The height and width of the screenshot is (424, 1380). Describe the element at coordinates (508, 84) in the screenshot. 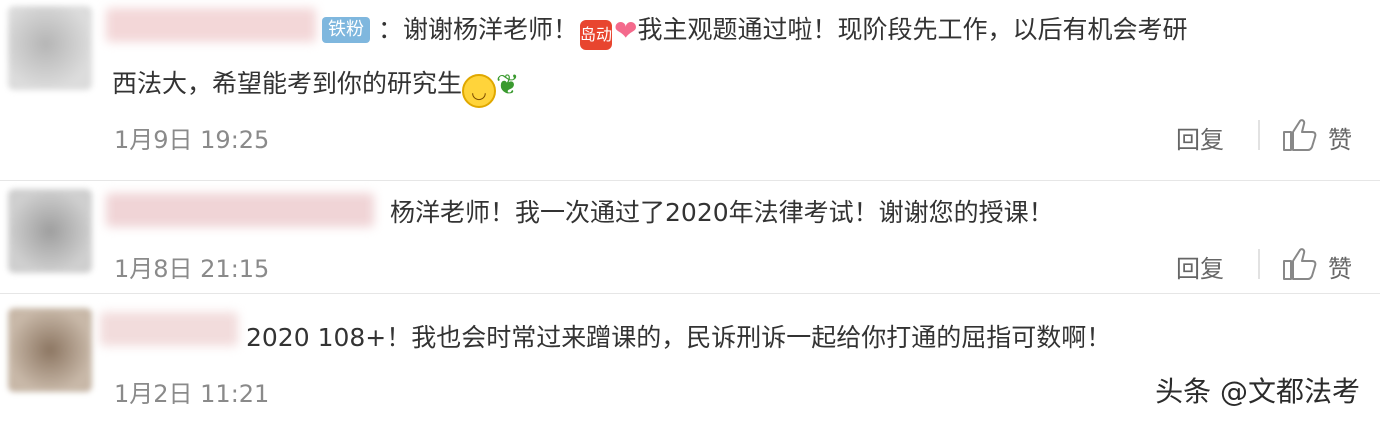

I see `leaf-emoji-icon: ❦` at that location.